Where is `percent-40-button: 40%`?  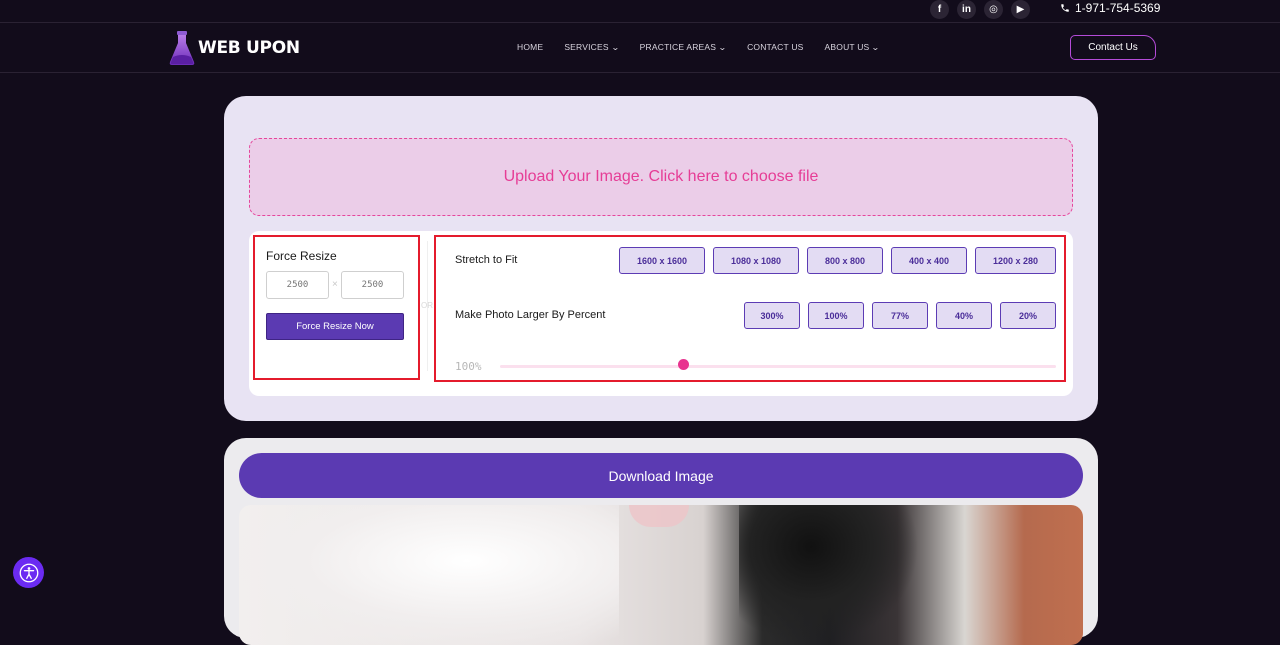 percent-40-button: 40% is located at coordinates (964, 315).